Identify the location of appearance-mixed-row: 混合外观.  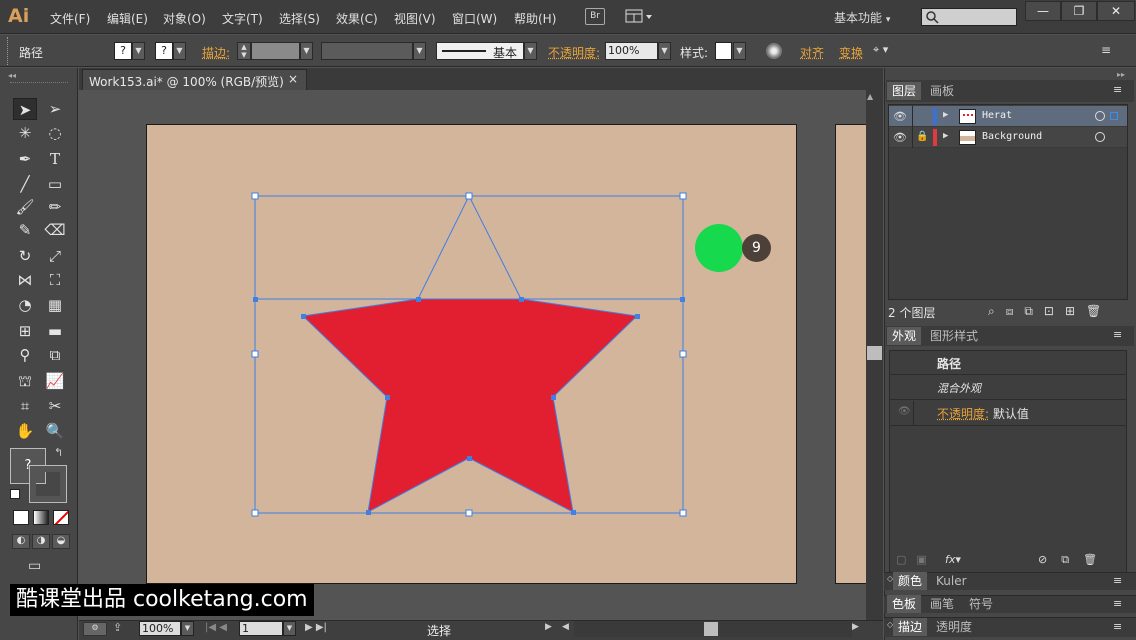
(1008, 388).